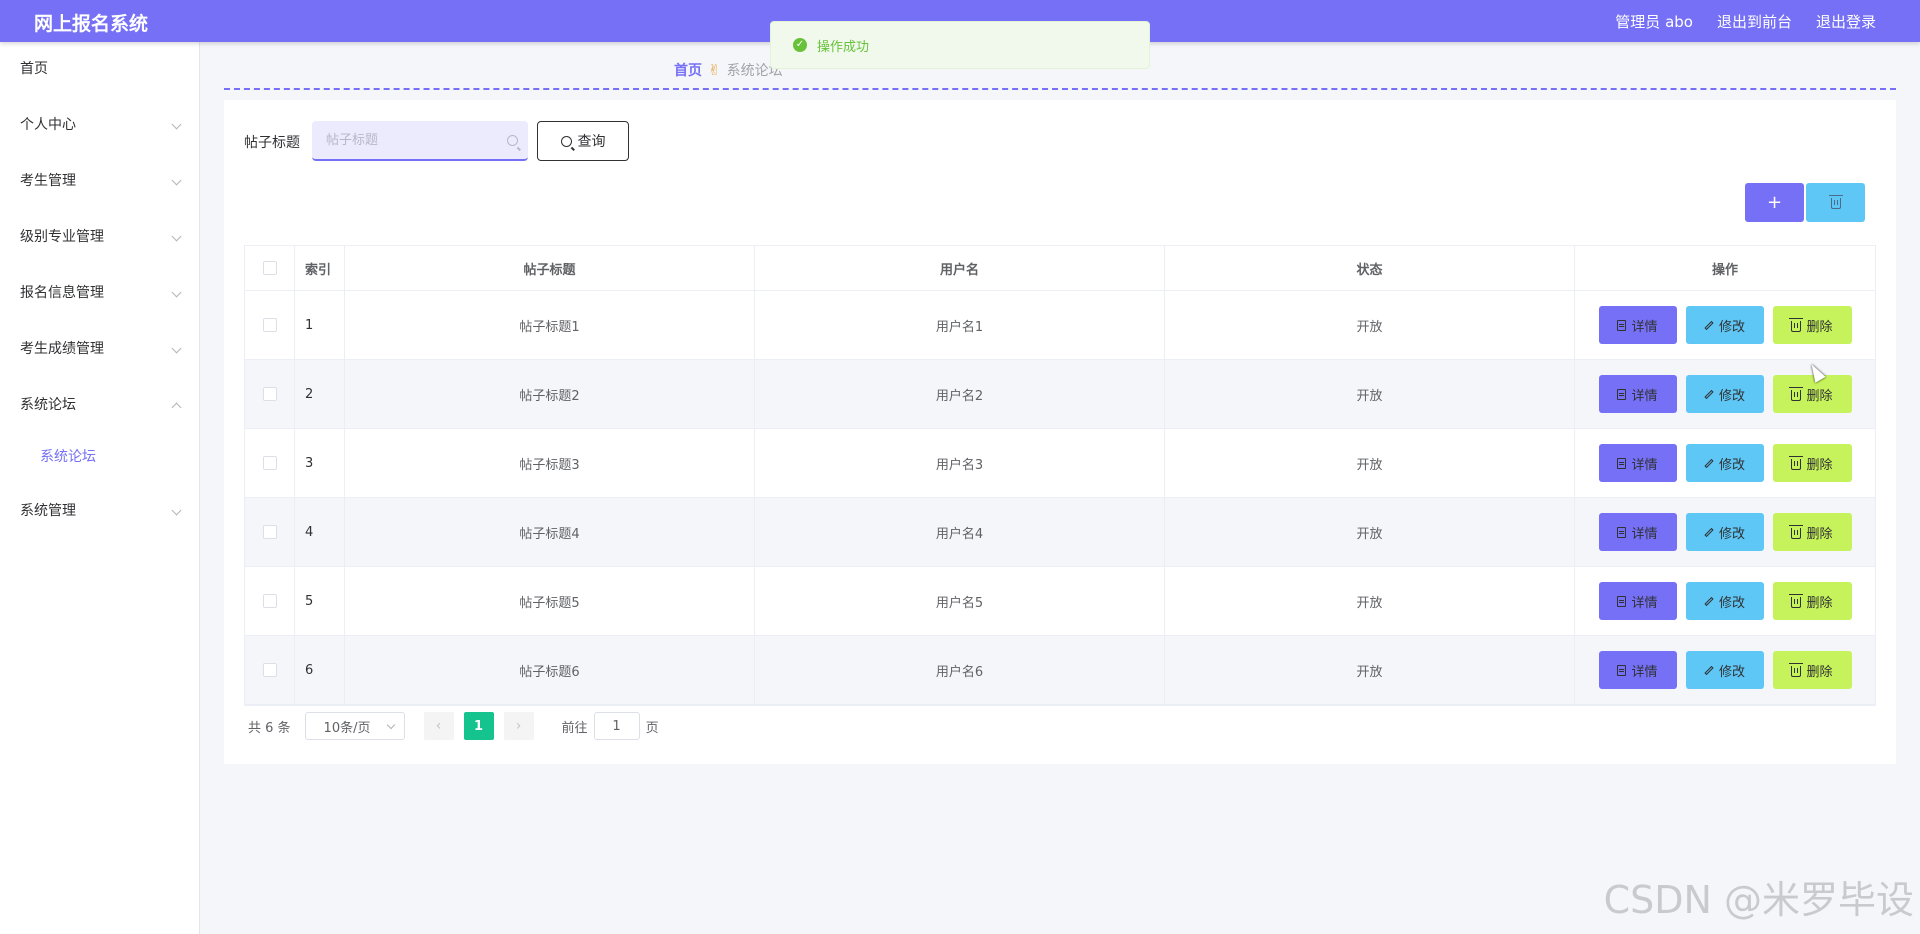 The width and height of the screenshot is (1920, 934). What do you see at coordinates (100, 511) in the screenshot?
I see `sidebar-item-system-management: 系统管理` at bounding box center [100, 511].